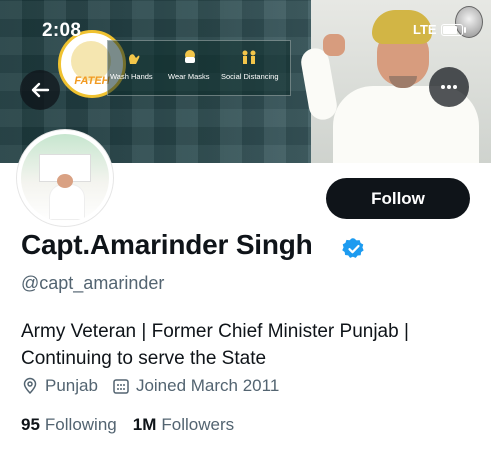  What do you see at coordinates (30, 424) in the screenshot?
I see `following-count: 95` at bounding box center [30, 424].